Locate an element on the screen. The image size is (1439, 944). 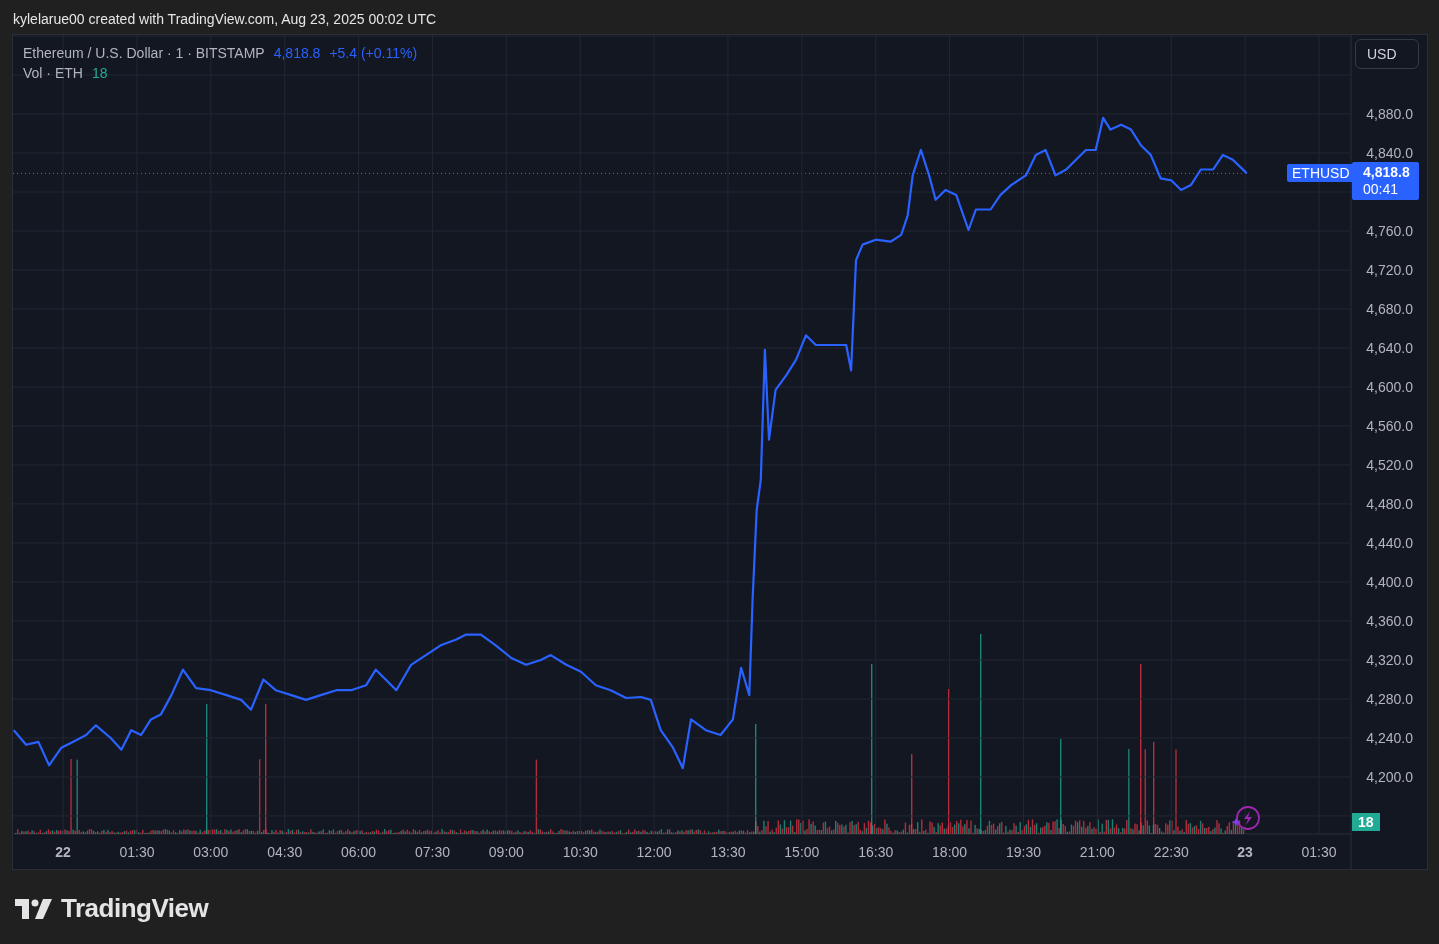
price-axis-label: 4,240.0 is located at coordinates (1389, 737).